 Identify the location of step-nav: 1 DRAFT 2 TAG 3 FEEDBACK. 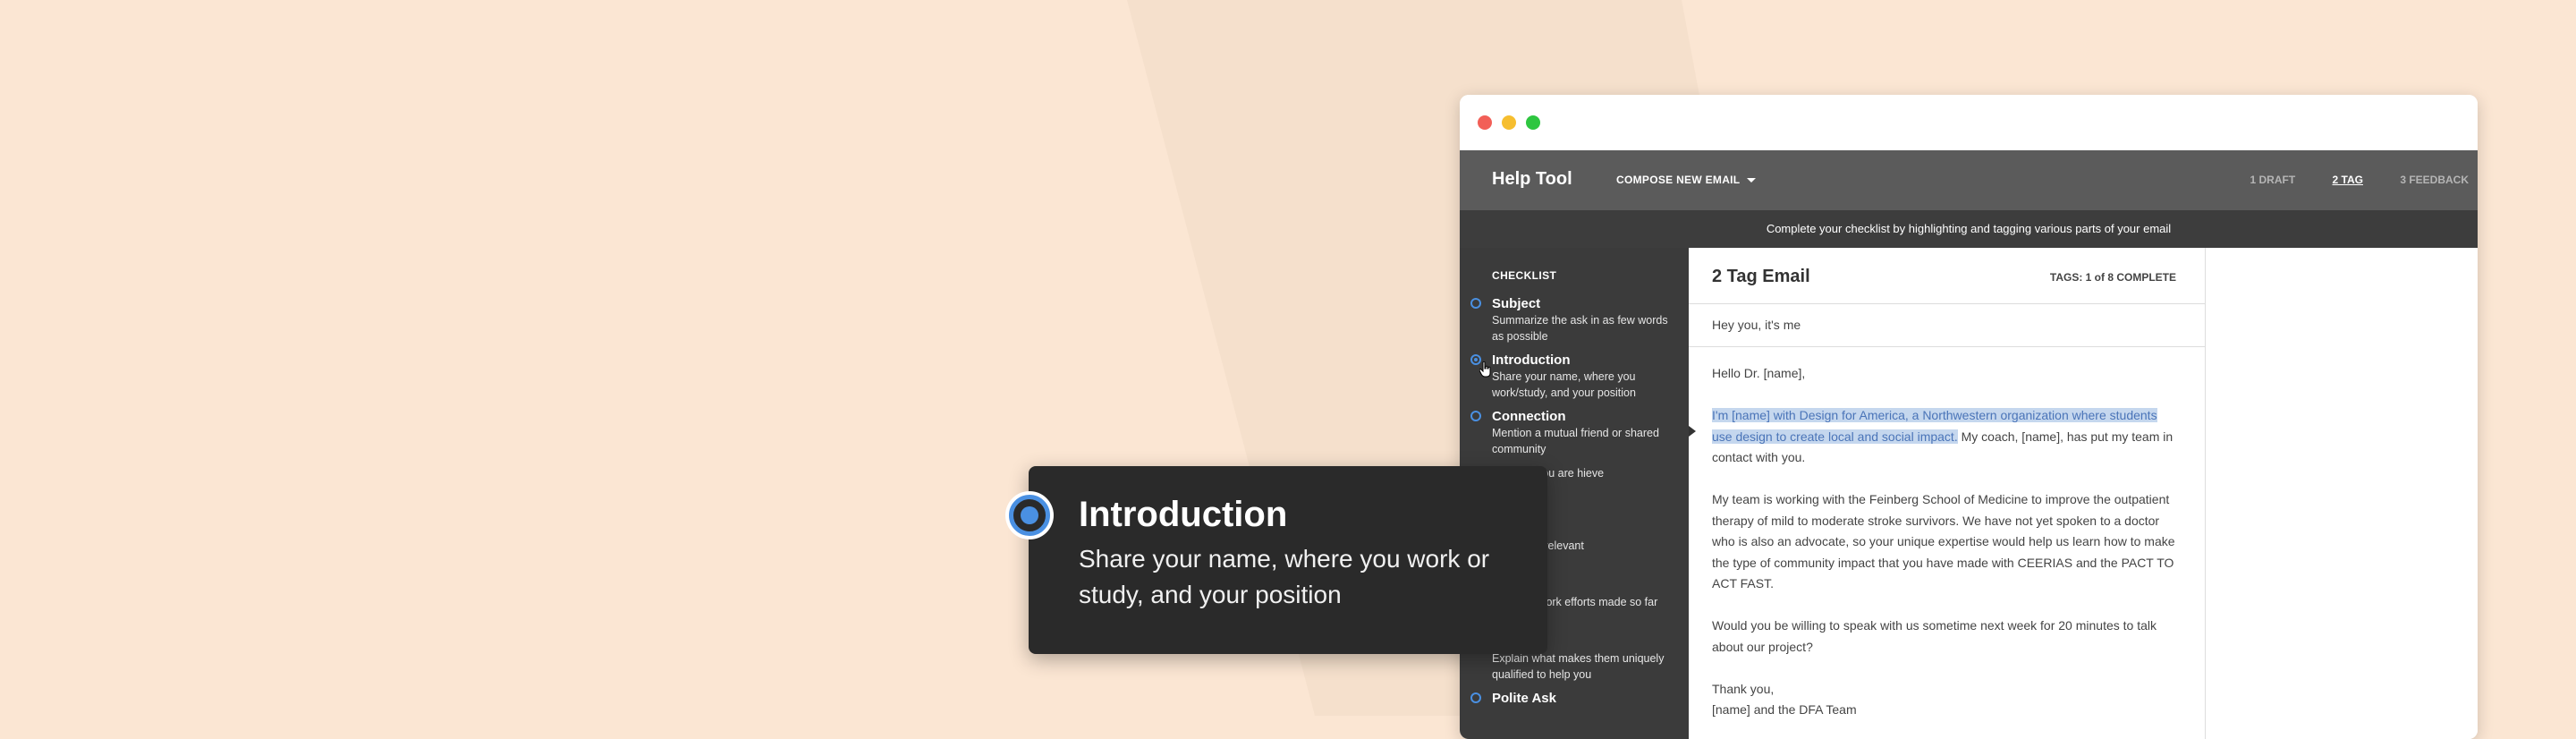
(2343, 180).